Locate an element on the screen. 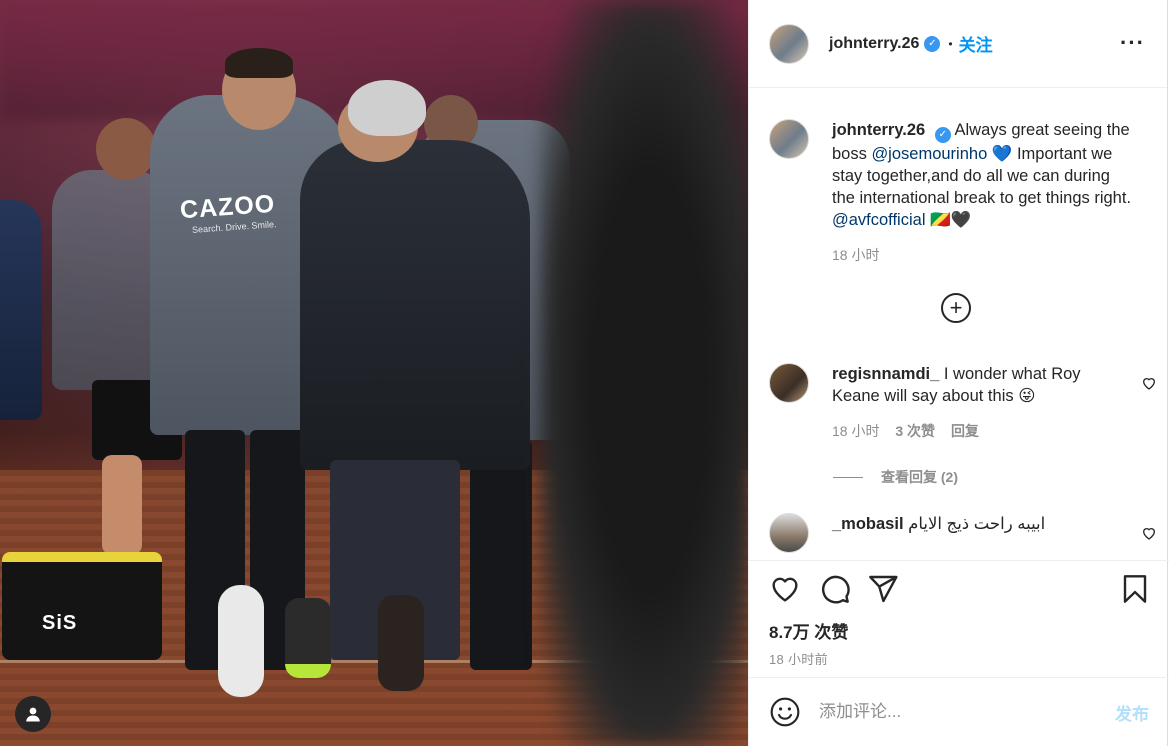  like-count: 8.7万 次赞 is located at coordinates (808, 630).